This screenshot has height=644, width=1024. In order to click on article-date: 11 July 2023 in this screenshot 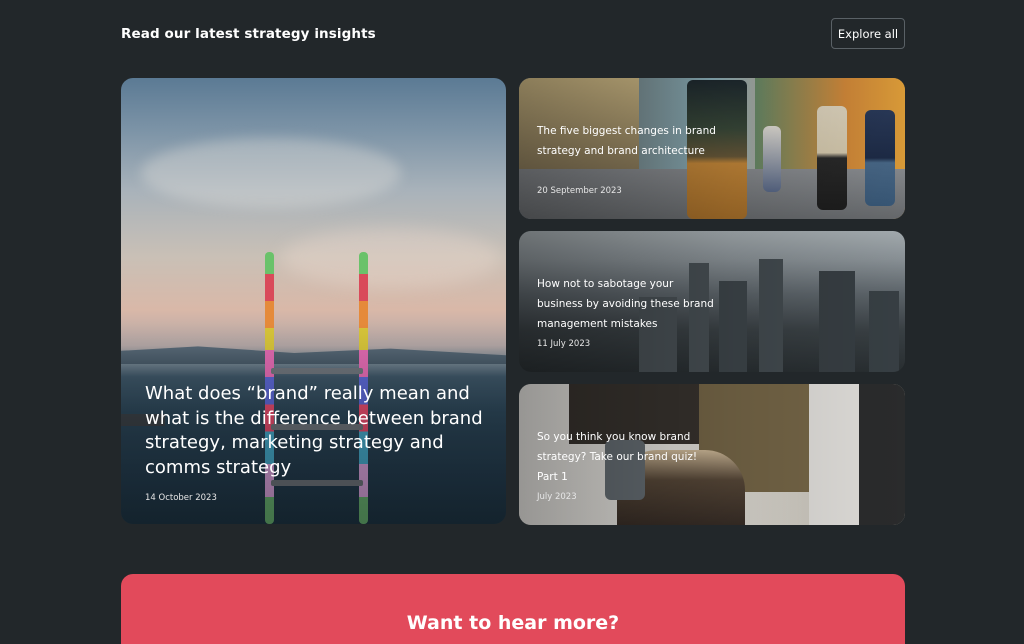, I will do `click(564, 344)`.